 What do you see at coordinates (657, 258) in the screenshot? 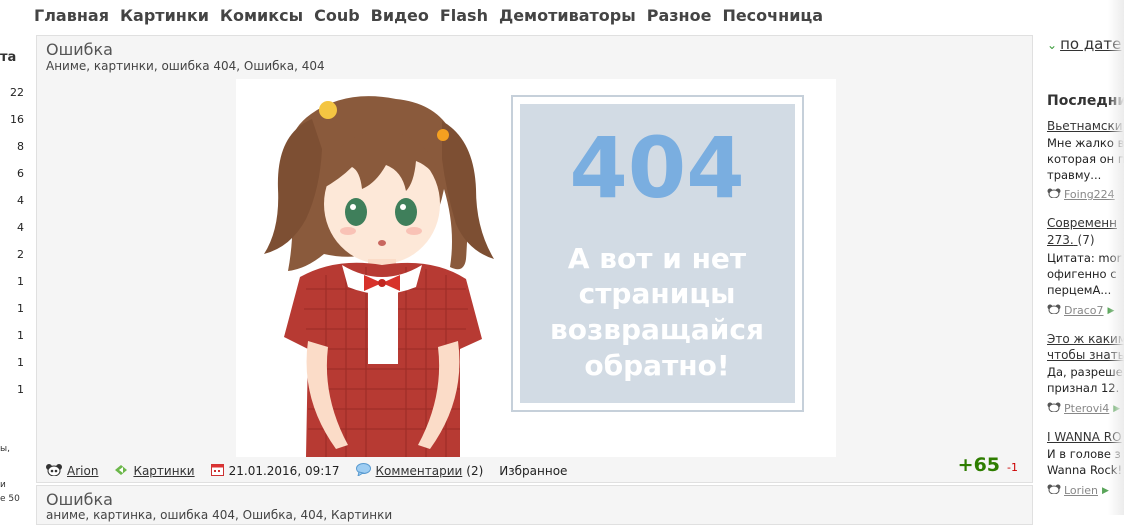
I see `poster-message-line: А вот и нет` at bounding box center [657, 258].